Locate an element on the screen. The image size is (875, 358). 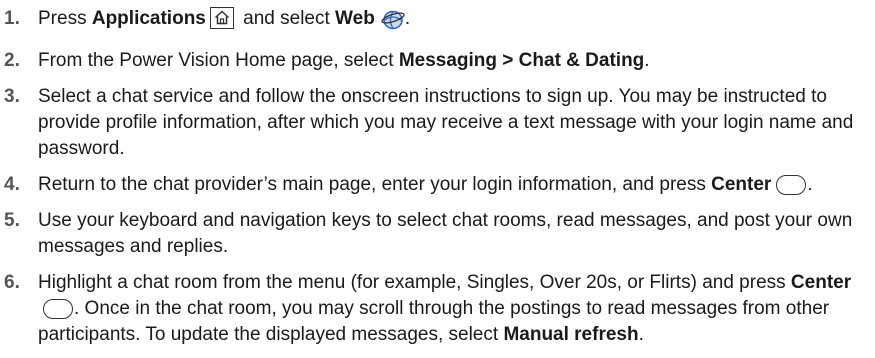
step-number: 4. is located at coordinates (12, 184).